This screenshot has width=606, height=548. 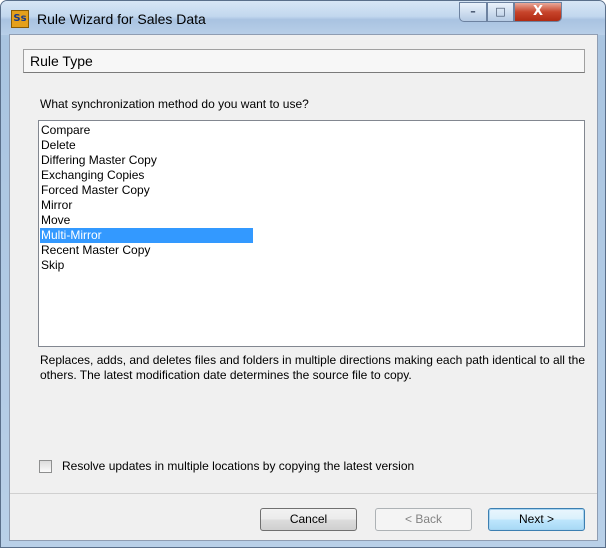 I want to click on method-list-item: Forced Master Copy, so click(x=146, y=190).